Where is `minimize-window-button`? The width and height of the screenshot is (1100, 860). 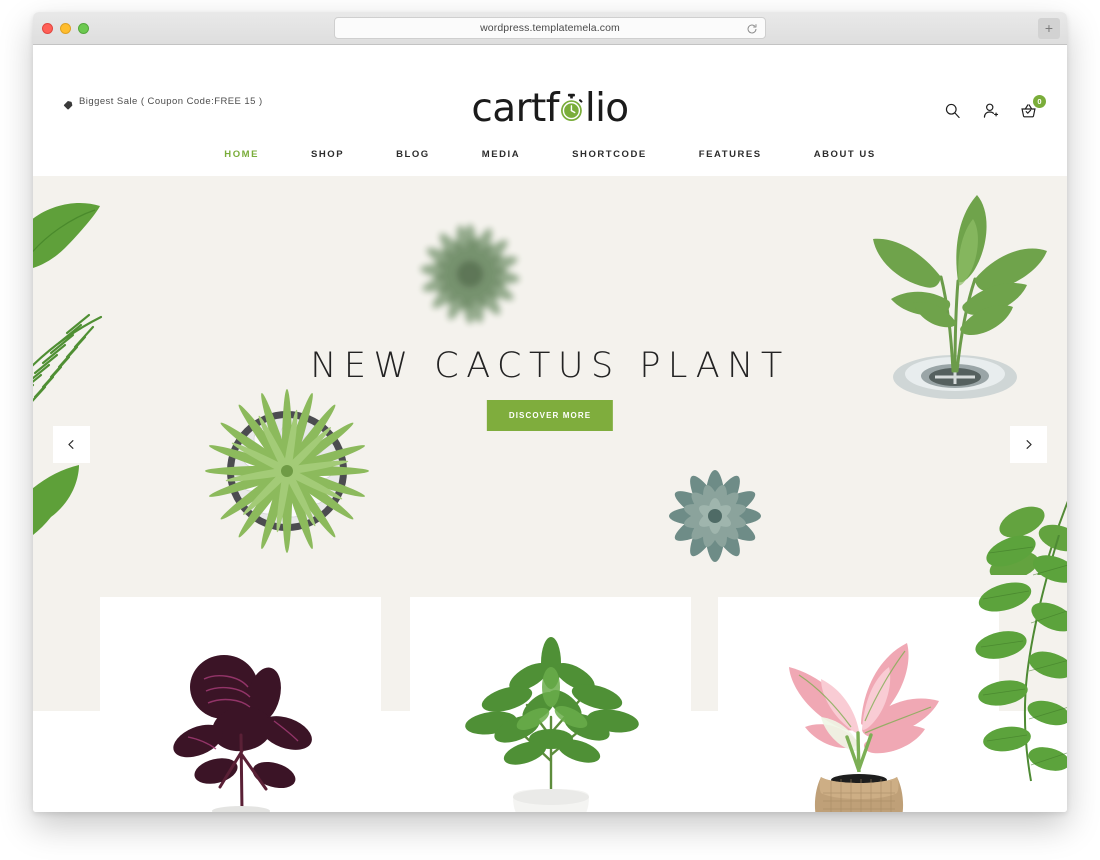 minimize-window-button is located at coordinates (65, 28).